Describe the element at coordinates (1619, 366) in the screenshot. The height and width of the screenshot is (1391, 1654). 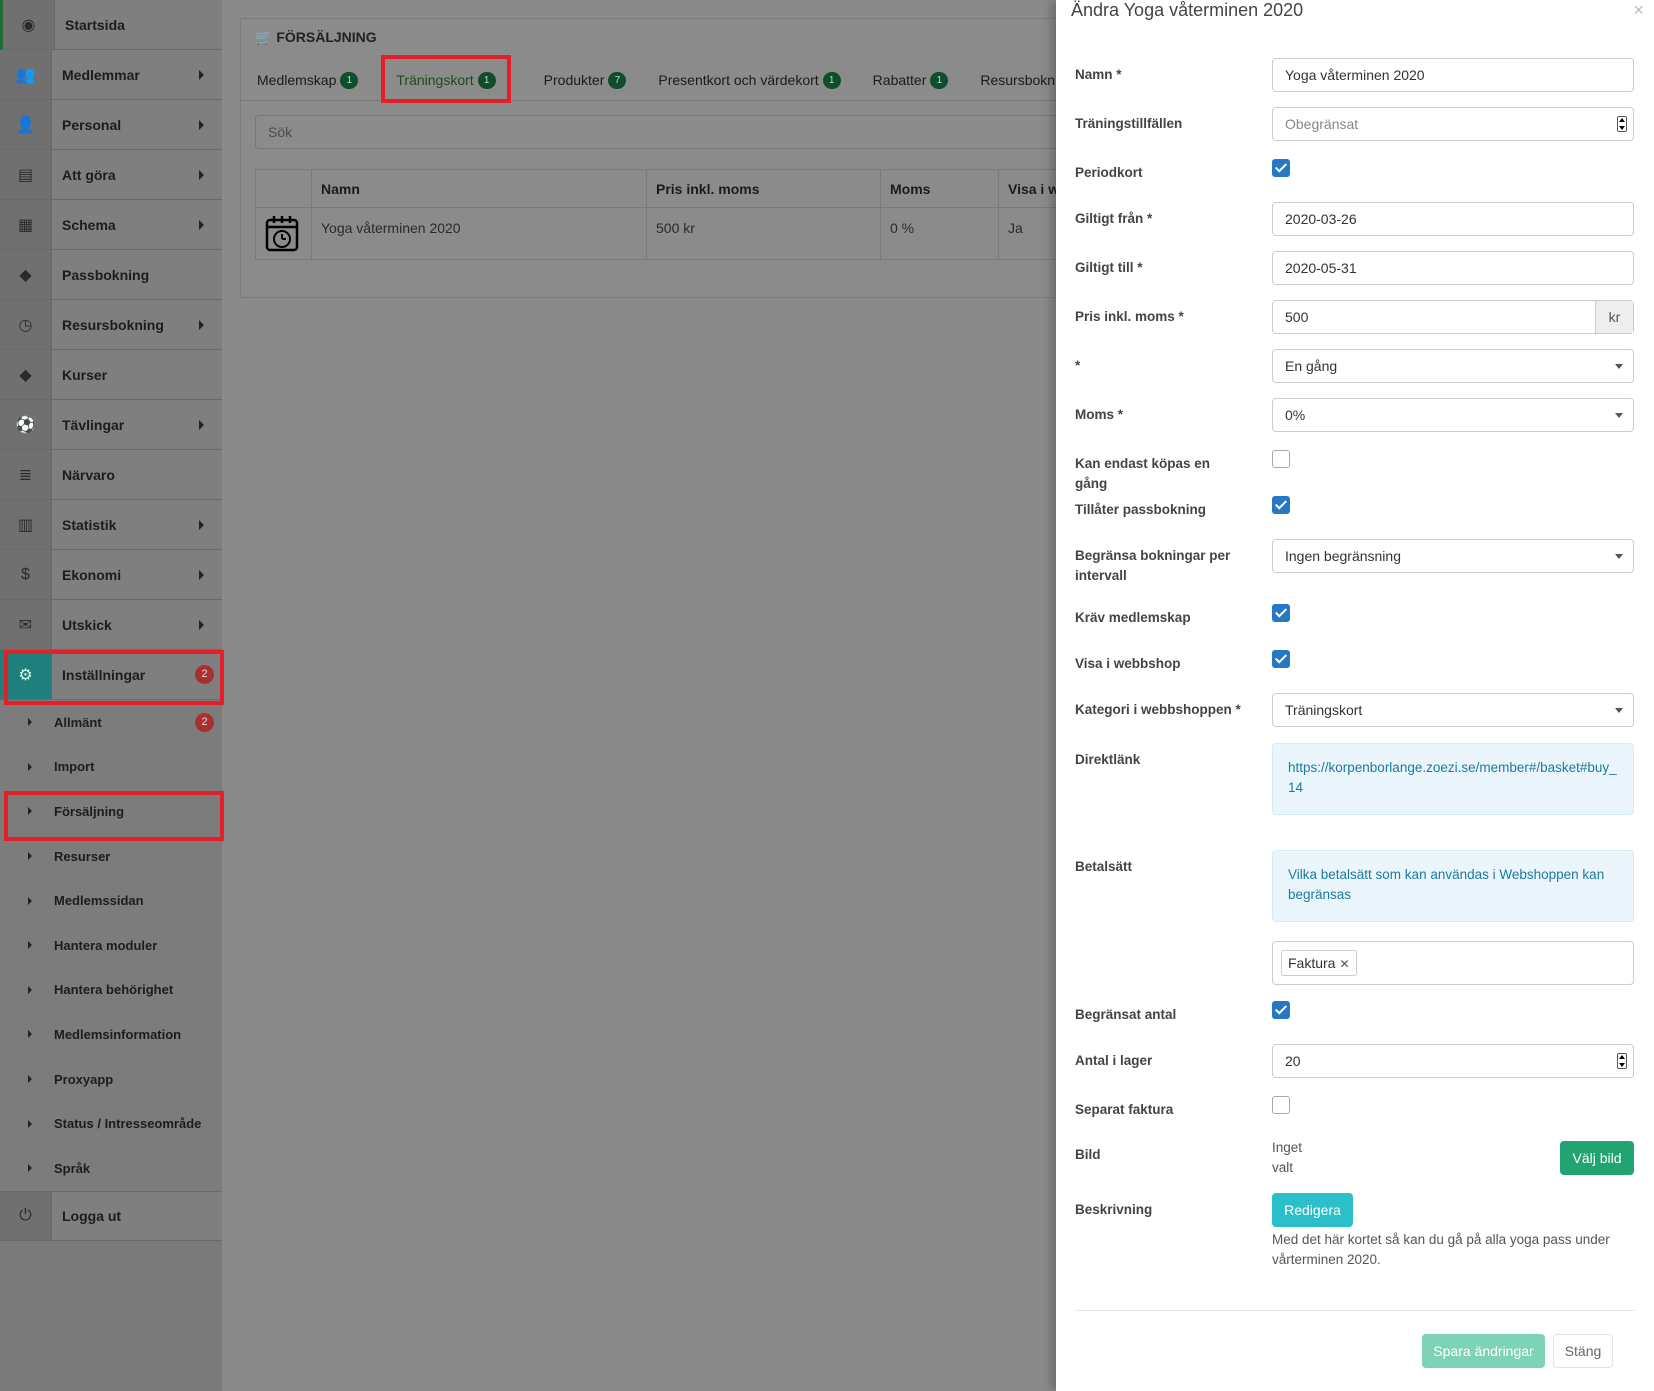
I see `chevron-down-icon` at that location.